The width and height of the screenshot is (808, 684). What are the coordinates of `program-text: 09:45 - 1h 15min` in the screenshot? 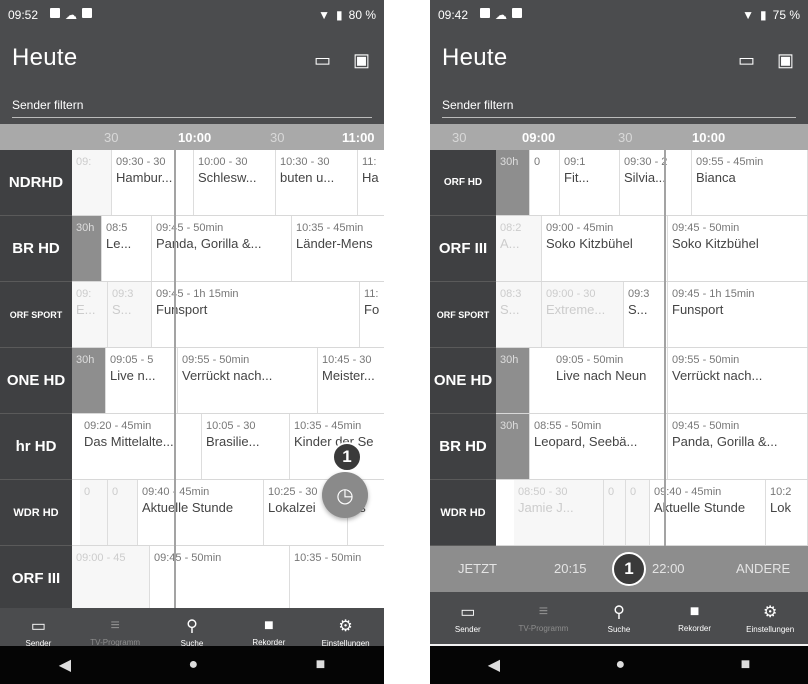 It's located at (713, 294).